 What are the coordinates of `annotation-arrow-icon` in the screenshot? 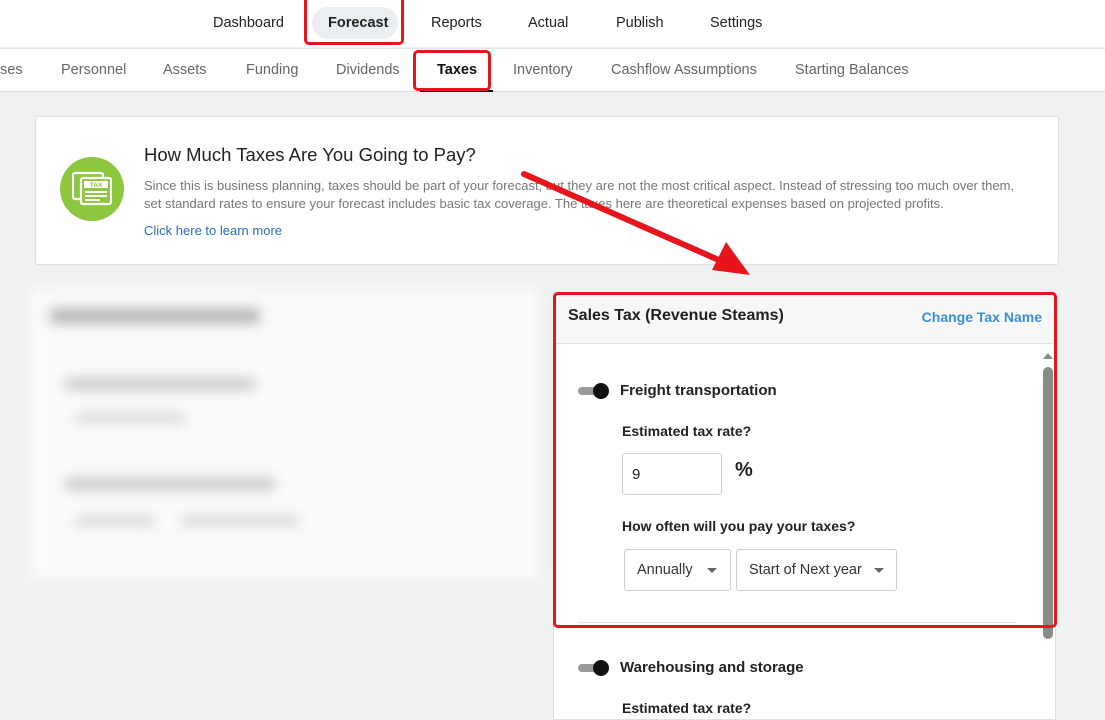 It's located at (635, 223).